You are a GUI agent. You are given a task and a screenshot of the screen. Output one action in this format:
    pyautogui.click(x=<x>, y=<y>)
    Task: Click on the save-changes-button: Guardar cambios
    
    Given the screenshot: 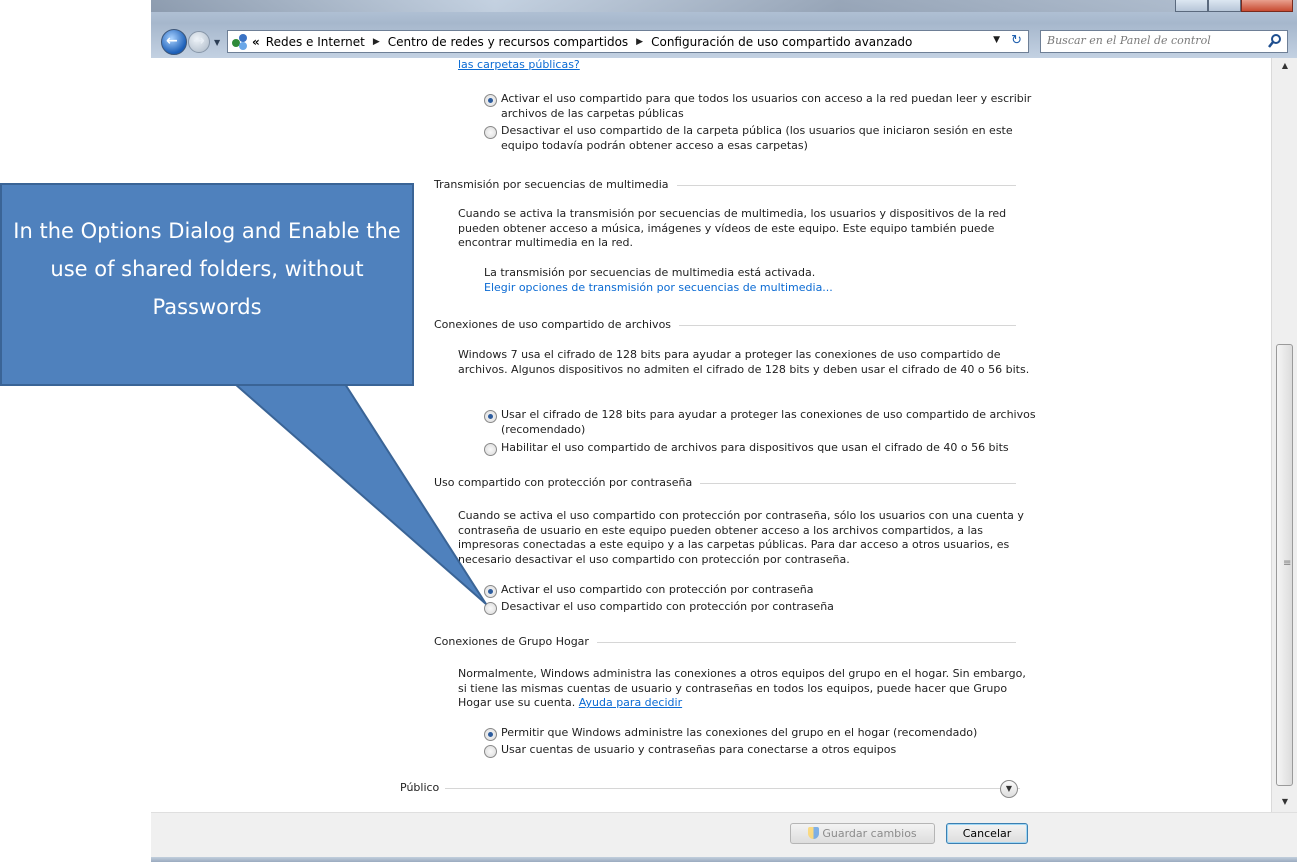 What is the action you would take?
    pyautogui.click(x=862, y=833)
    